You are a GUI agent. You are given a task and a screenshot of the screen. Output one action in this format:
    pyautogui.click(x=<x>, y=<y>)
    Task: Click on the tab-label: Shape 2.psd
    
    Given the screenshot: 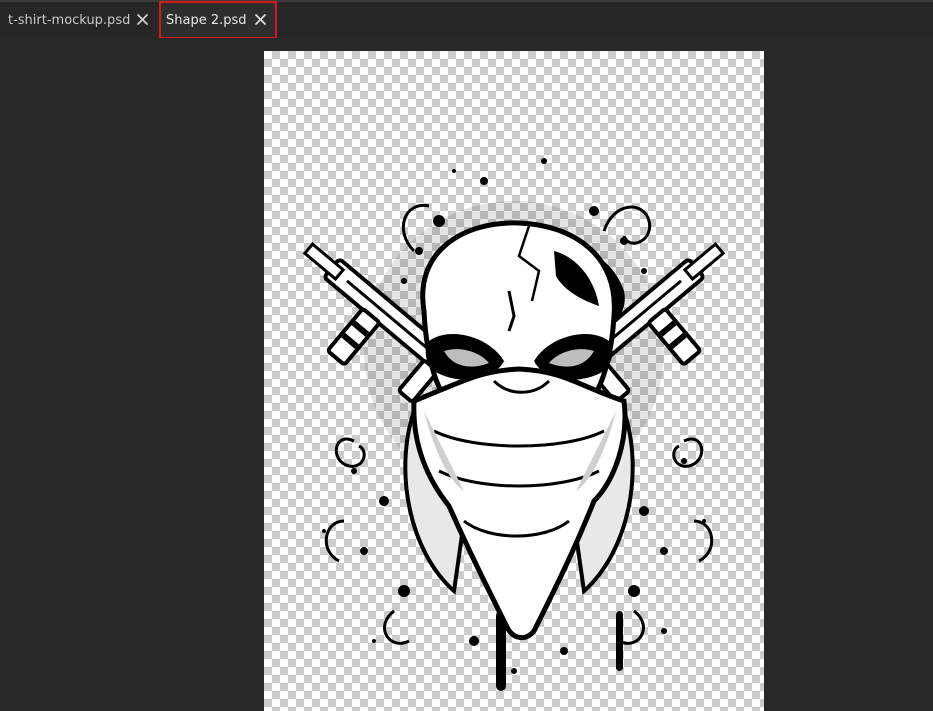 What is the action you would take?
    pyautogui.click(x=206, y=20)
    